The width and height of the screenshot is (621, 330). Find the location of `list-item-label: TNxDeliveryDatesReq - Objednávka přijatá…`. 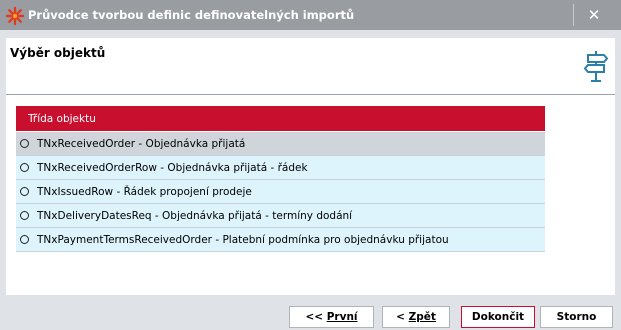

list-item-label: TNxDeliveryDatesReq - Objednávka přijatá… is located at coordinates (195, 215).